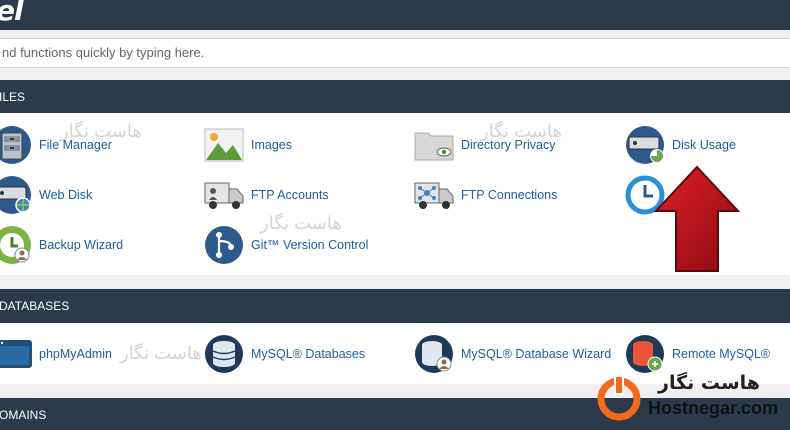  What do you see at coordinates (310, 245) in the screenshot?
I see `git-version-control-label: Git™ Version Control` at bounding box center [310, 245].